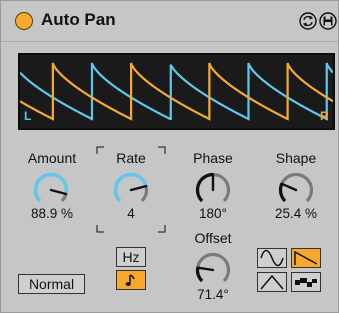  Describe the element at coordinates (308, 21) in the screenshot. I see `hot-swap-icon` at that location.